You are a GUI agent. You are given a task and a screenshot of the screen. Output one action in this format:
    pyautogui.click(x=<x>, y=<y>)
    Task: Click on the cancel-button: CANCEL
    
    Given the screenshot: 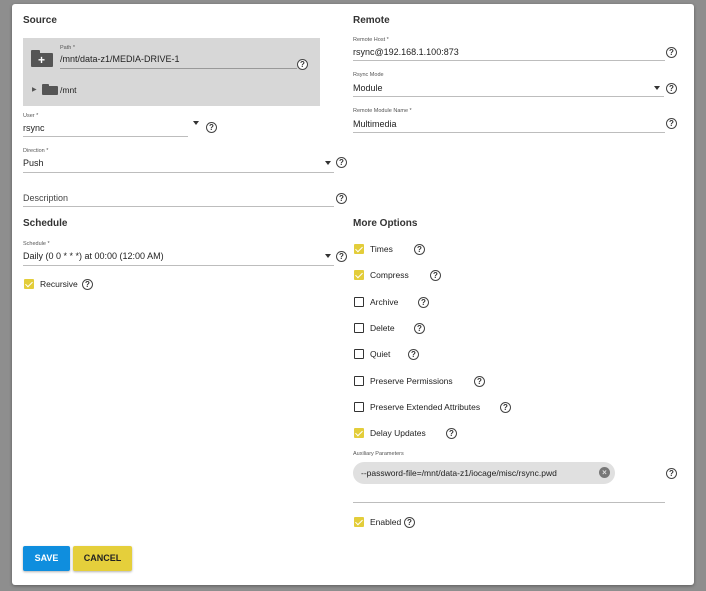 What is the action you would take?
    pyautogui.click(x=102, y=558)
    